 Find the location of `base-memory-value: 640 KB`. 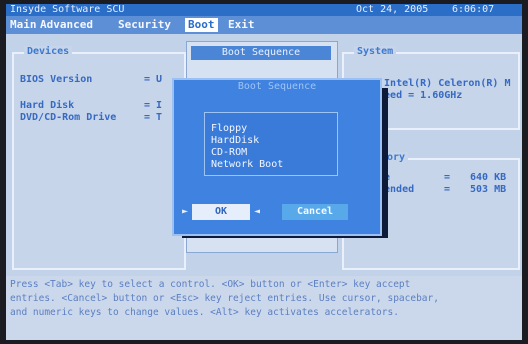

base-memory-value: 640 KB is located at coordinates (488, 177).